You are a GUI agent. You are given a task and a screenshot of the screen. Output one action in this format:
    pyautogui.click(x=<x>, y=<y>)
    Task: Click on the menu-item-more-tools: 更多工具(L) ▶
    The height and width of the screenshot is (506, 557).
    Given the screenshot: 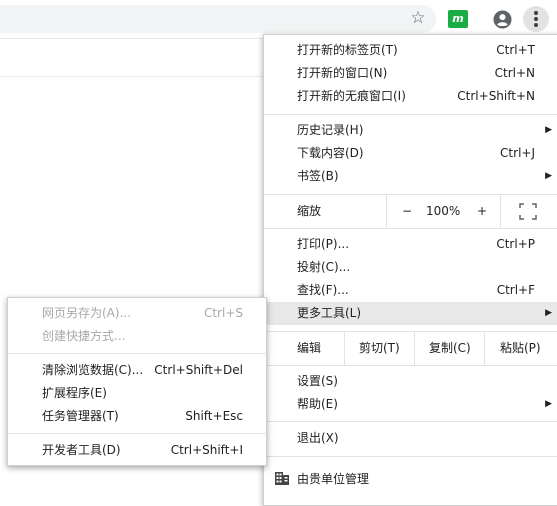 What is the action you would take?
    pyautogui.click(x=410, y=313)
    